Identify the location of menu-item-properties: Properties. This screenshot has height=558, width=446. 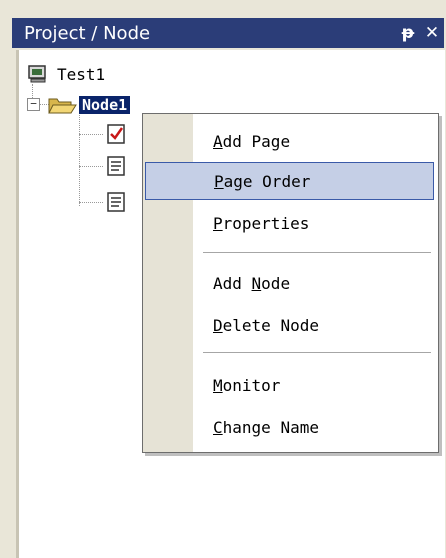
(289, 223).